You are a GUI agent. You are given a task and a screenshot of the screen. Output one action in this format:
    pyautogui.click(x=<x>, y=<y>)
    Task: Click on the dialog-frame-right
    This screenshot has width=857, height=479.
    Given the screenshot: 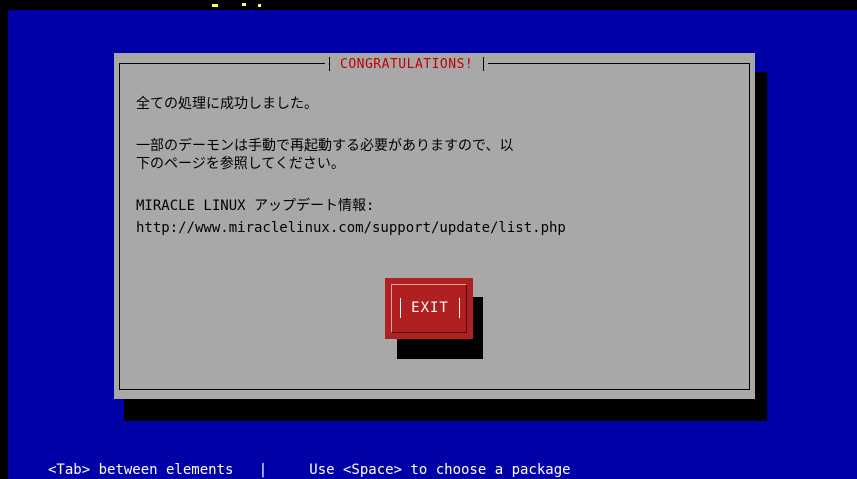 What is the action you would take?
    pyautogui.click(x=749, y=226)
    